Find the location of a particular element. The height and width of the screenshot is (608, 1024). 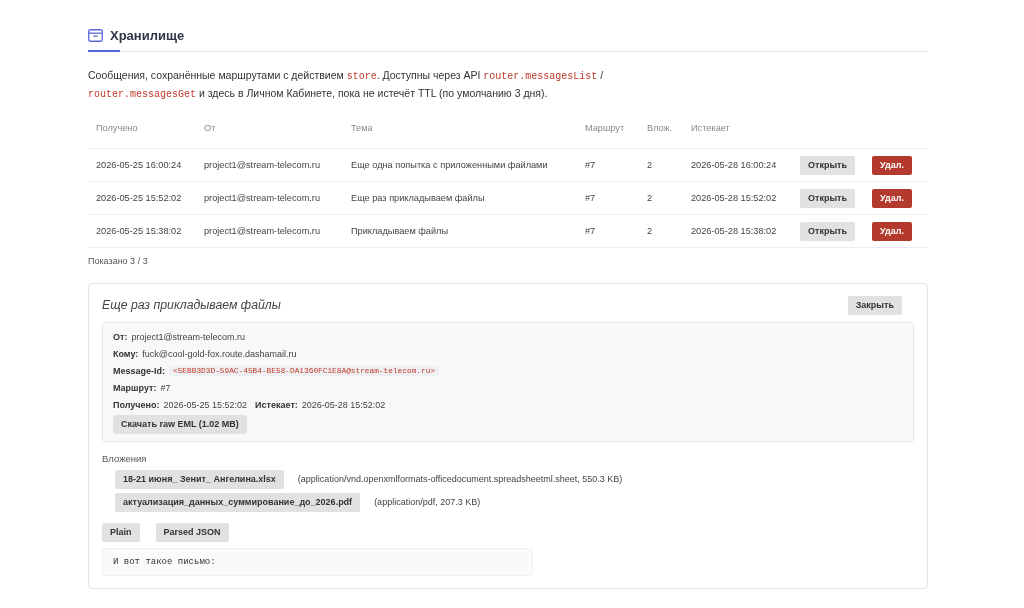

column-header: Маршрут is located at coordinates (605, 128).